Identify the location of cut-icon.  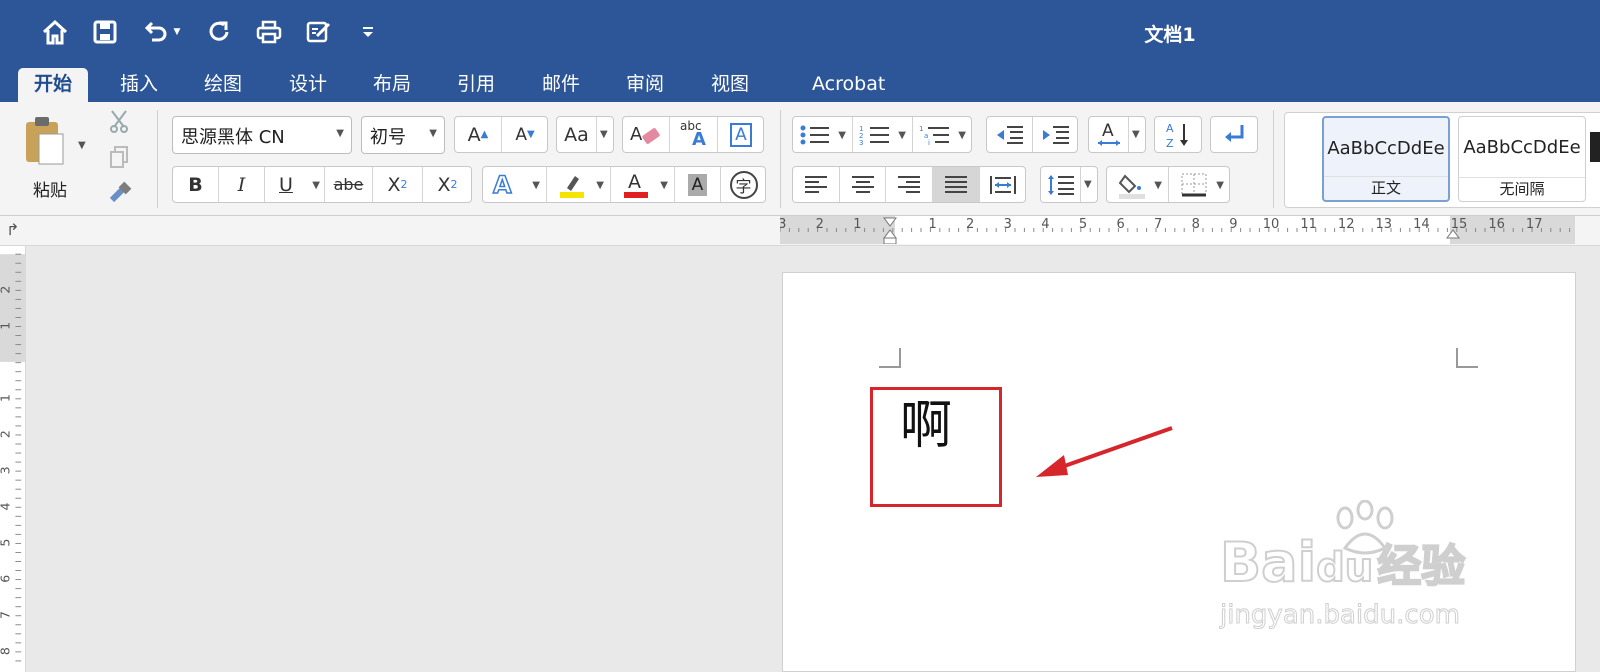
(119, 121).